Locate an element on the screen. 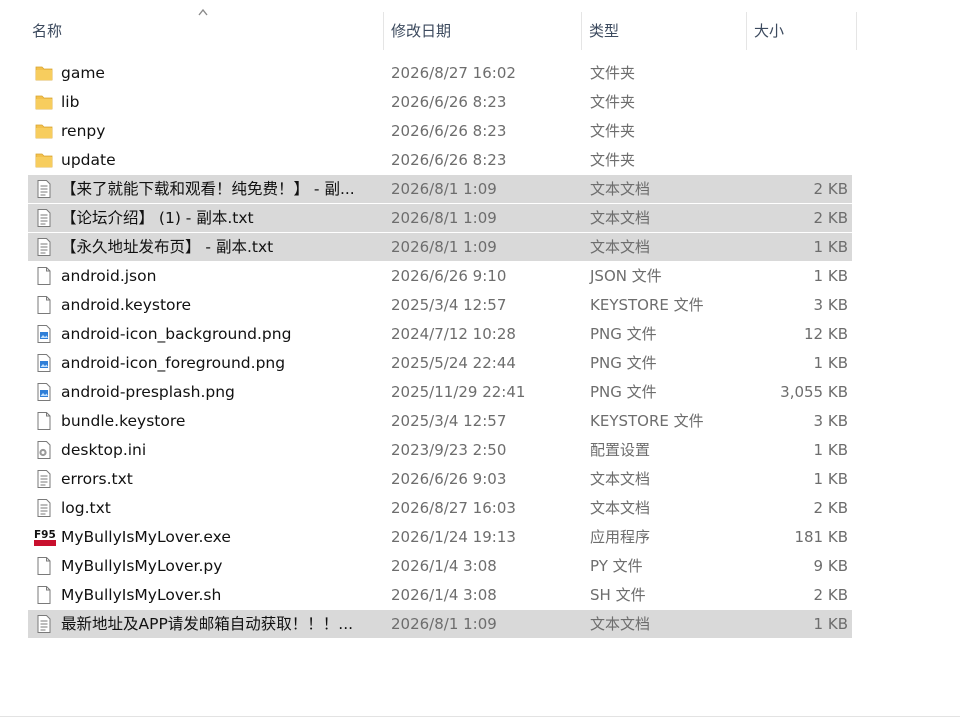  file-date: 2023/9/23 2:50 is located at coordinates (449, 450).